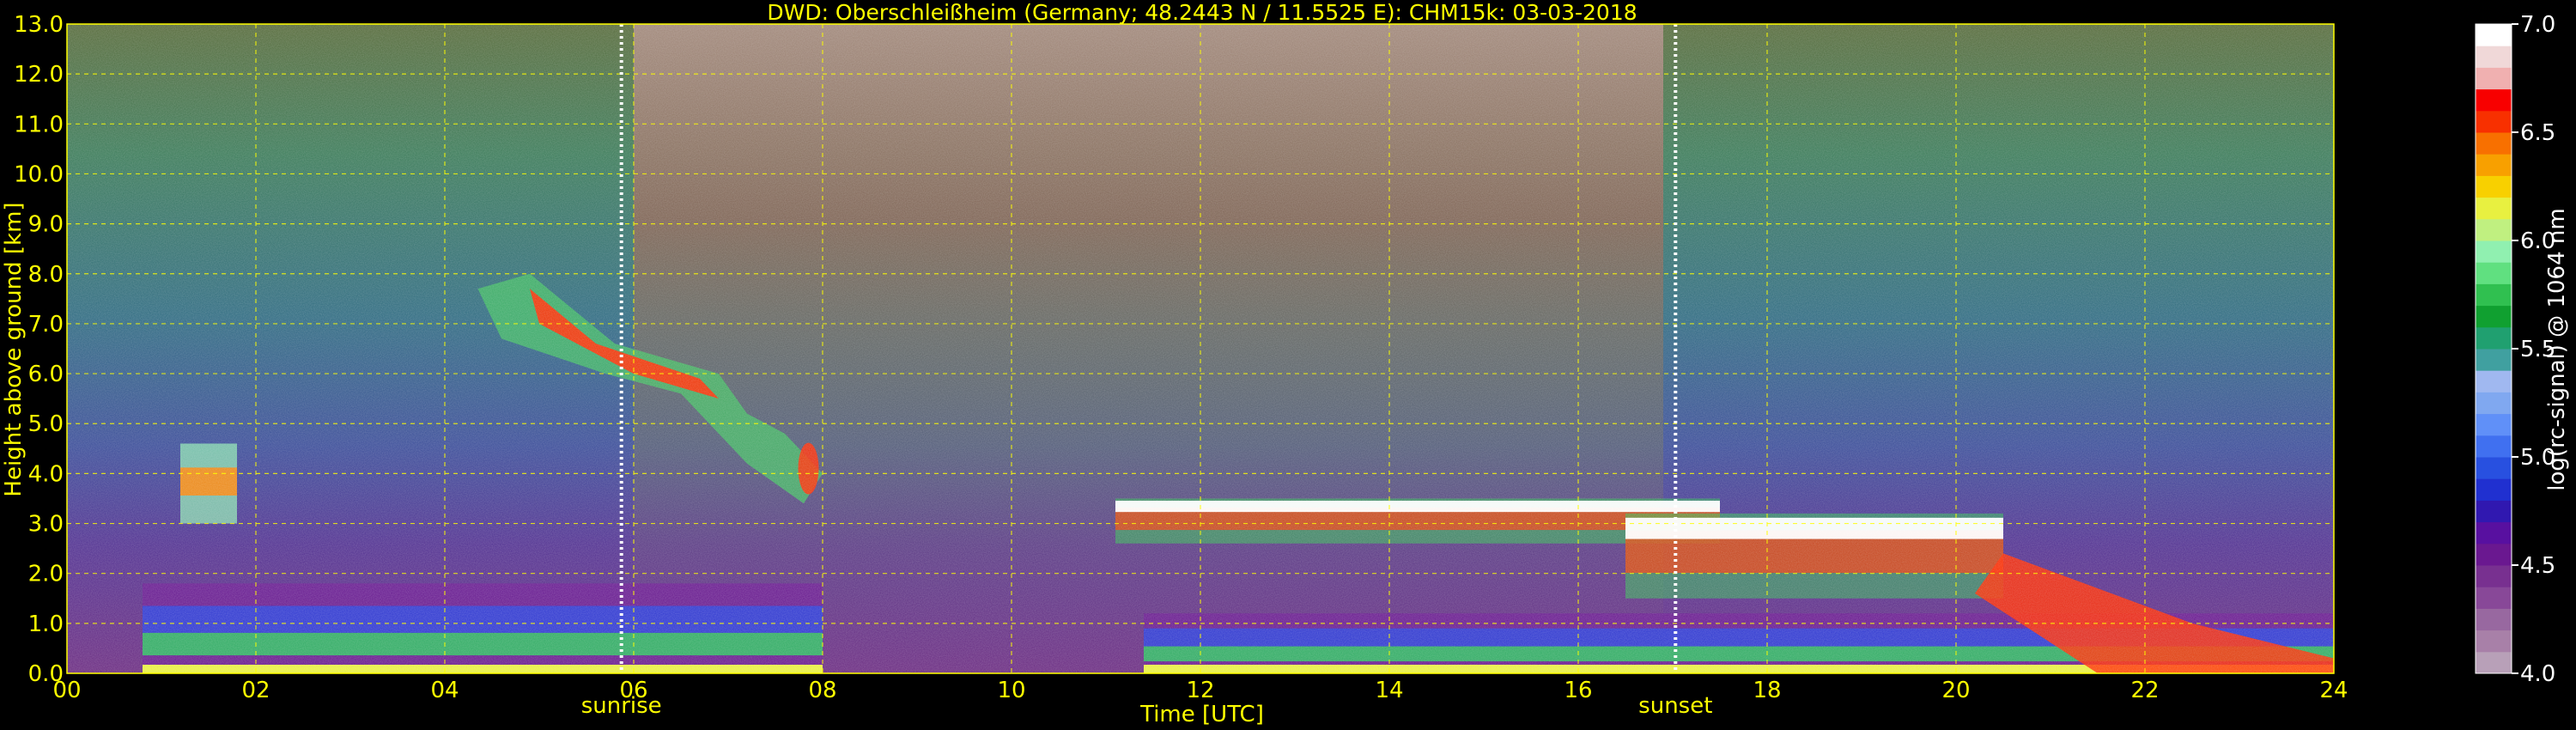 Image resolution: width=2576 pixels, height=730 pixels. I want to click on y-tick-label: 0.0, so click(46, 674).